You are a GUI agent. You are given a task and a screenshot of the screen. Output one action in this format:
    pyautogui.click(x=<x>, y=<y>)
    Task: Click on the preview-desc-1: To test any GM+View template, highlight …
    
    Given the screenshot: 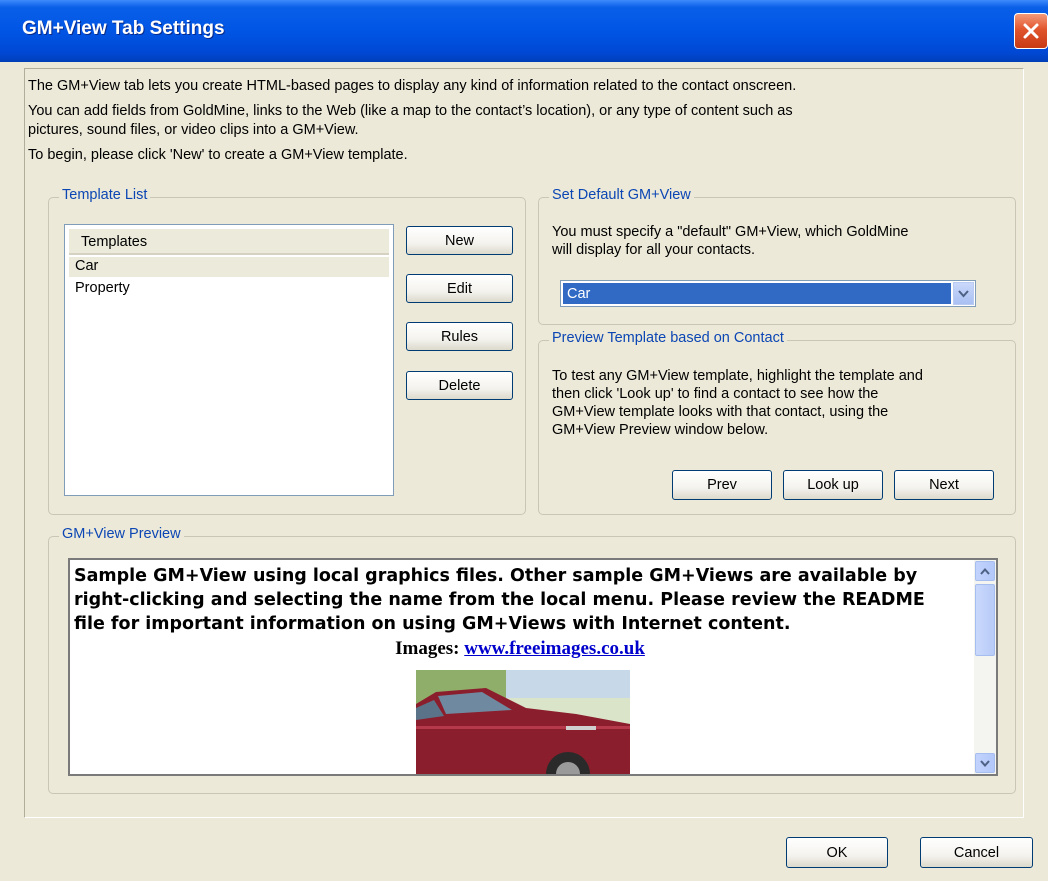 What is the action you would take?
    pyautogui.click(x=737, y=376)
    